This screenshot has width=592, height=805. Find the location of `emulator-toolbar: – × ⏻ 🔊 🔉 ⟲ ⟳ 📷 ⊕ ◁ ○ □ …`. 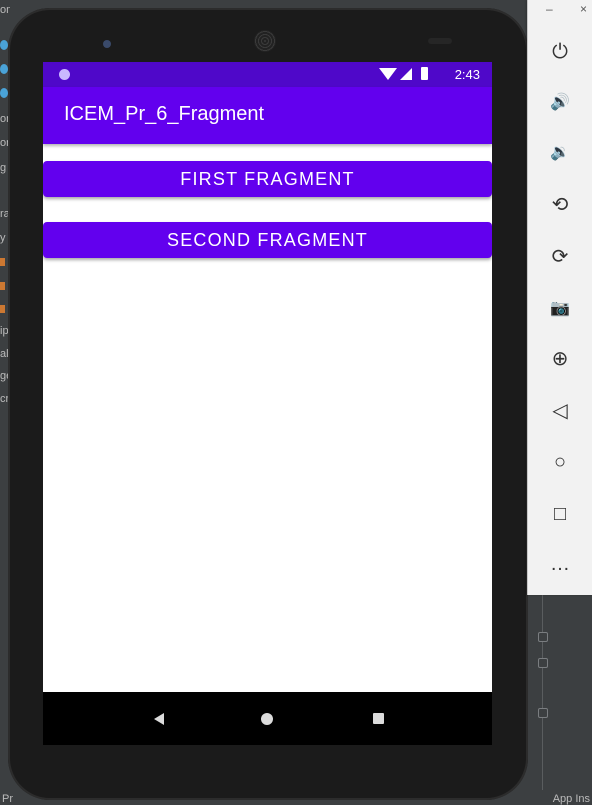

emulator-toolbar: – × ⏻ 🔊 🔉 ⟲ ⟳ 📷 ⊕ ◁ ○ □ … is located at coordinates (559, 297).